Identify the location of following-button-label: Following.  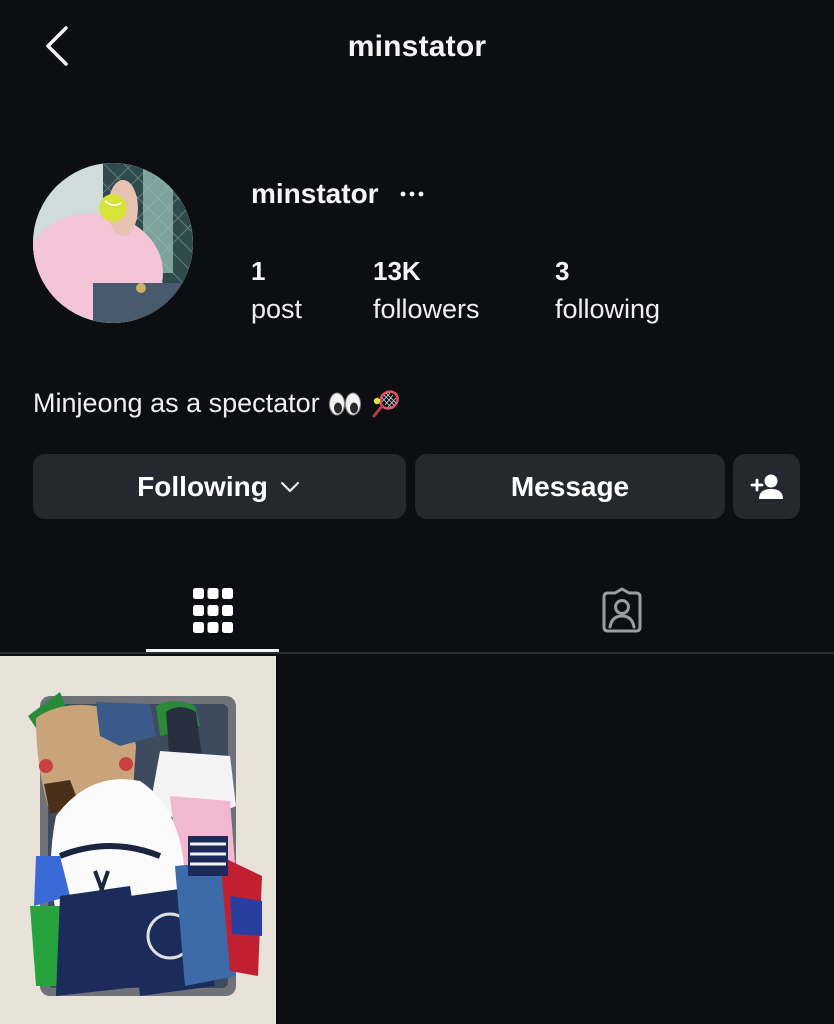
(202, 486).